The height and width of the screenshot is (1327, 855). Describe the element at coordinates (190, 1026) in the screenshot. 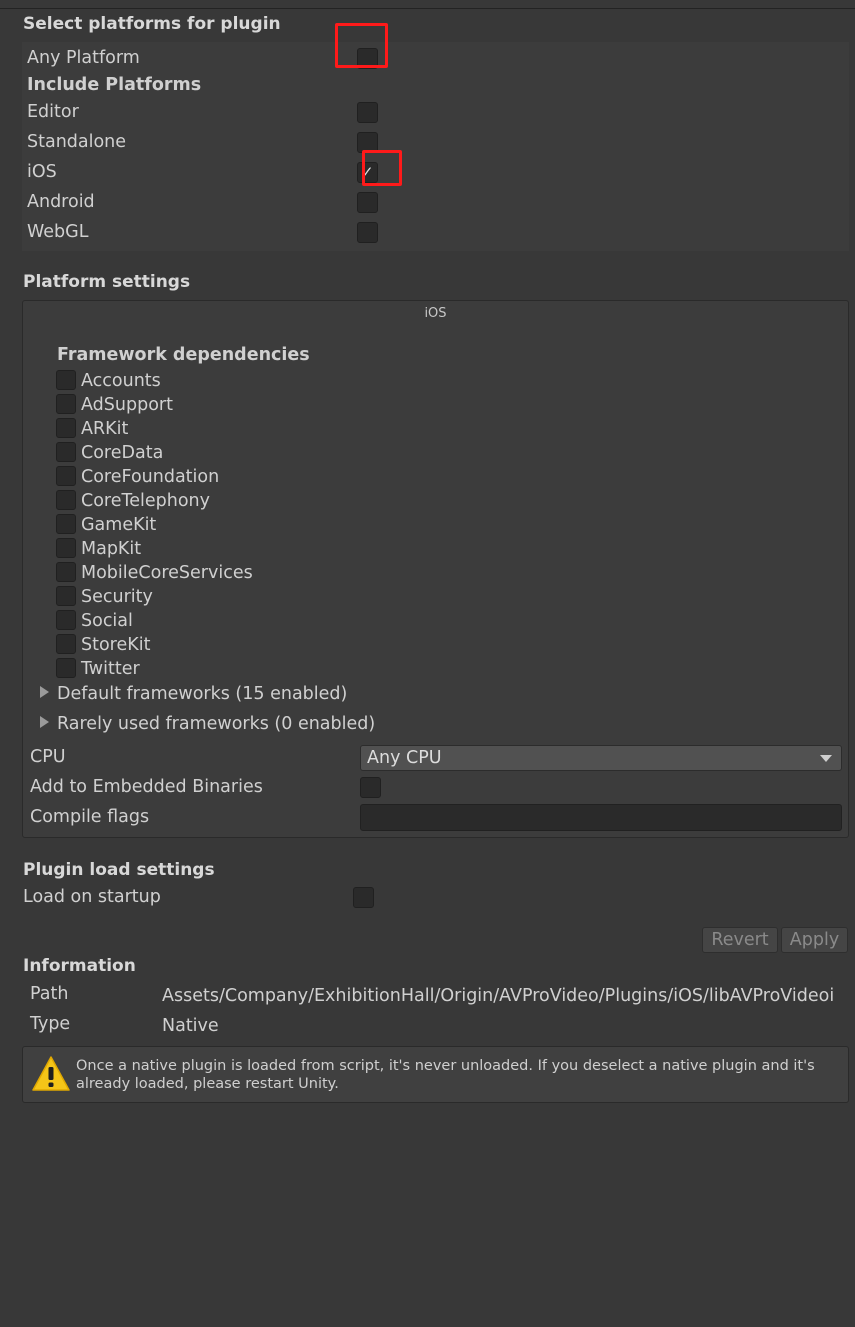

I see `type-value: Native` at that location.